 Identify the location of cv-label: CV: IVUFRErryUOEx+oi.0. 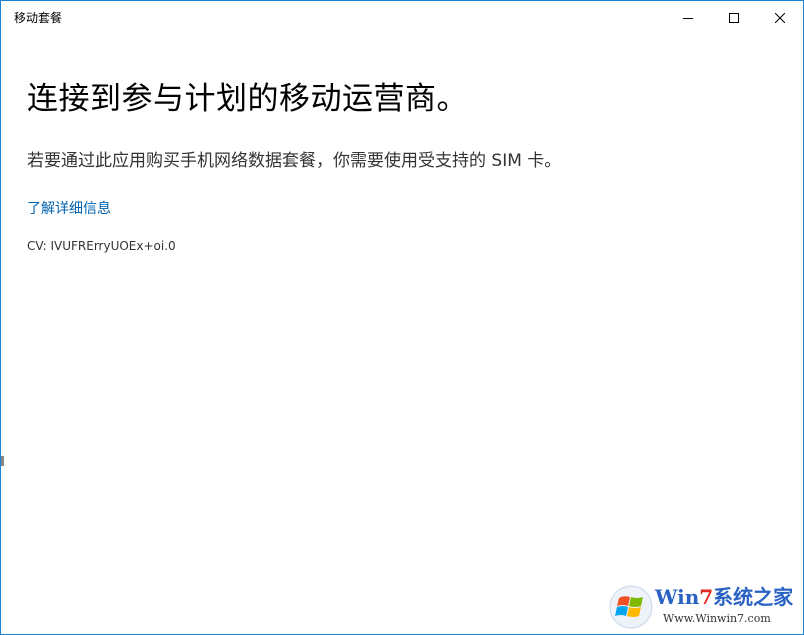
(101, 246).